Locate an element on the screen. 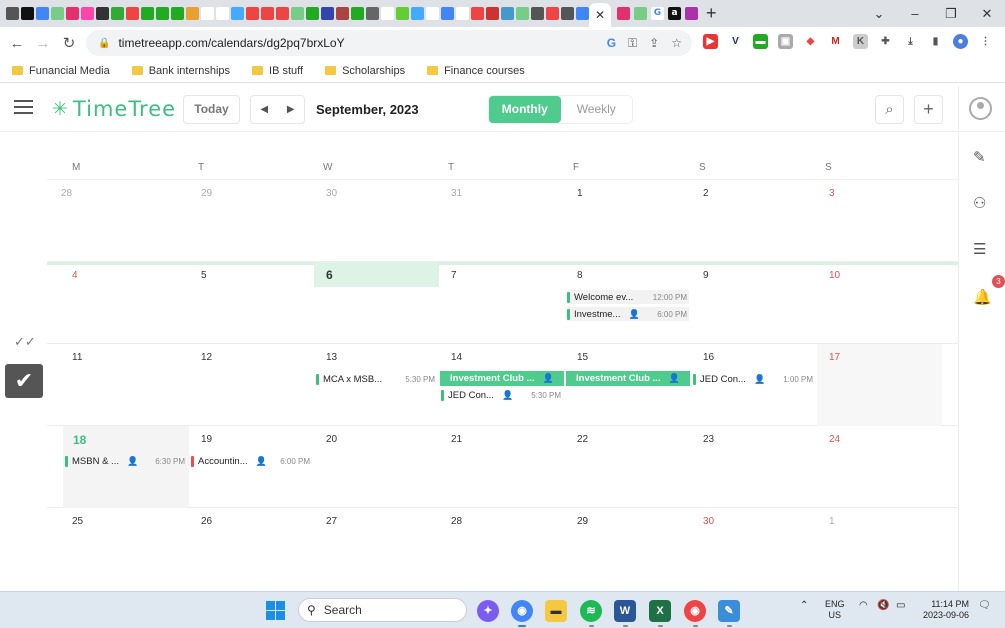 This screenshot has width=1005, height=628. hamburger-menu-icon is located at coordinates (23, 107).